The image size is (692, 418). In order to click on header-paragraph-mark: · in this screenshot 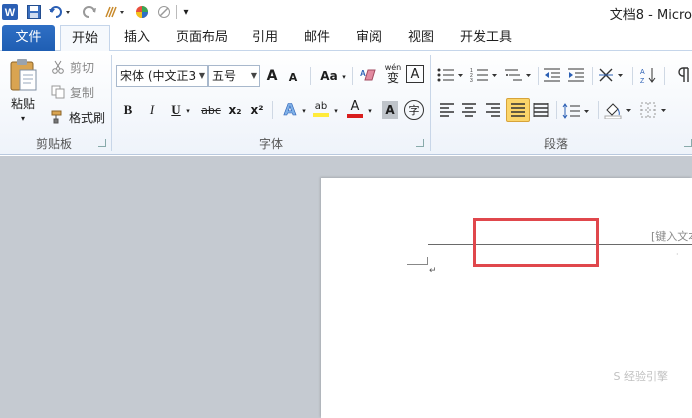, I will do `click(677, 254)`.